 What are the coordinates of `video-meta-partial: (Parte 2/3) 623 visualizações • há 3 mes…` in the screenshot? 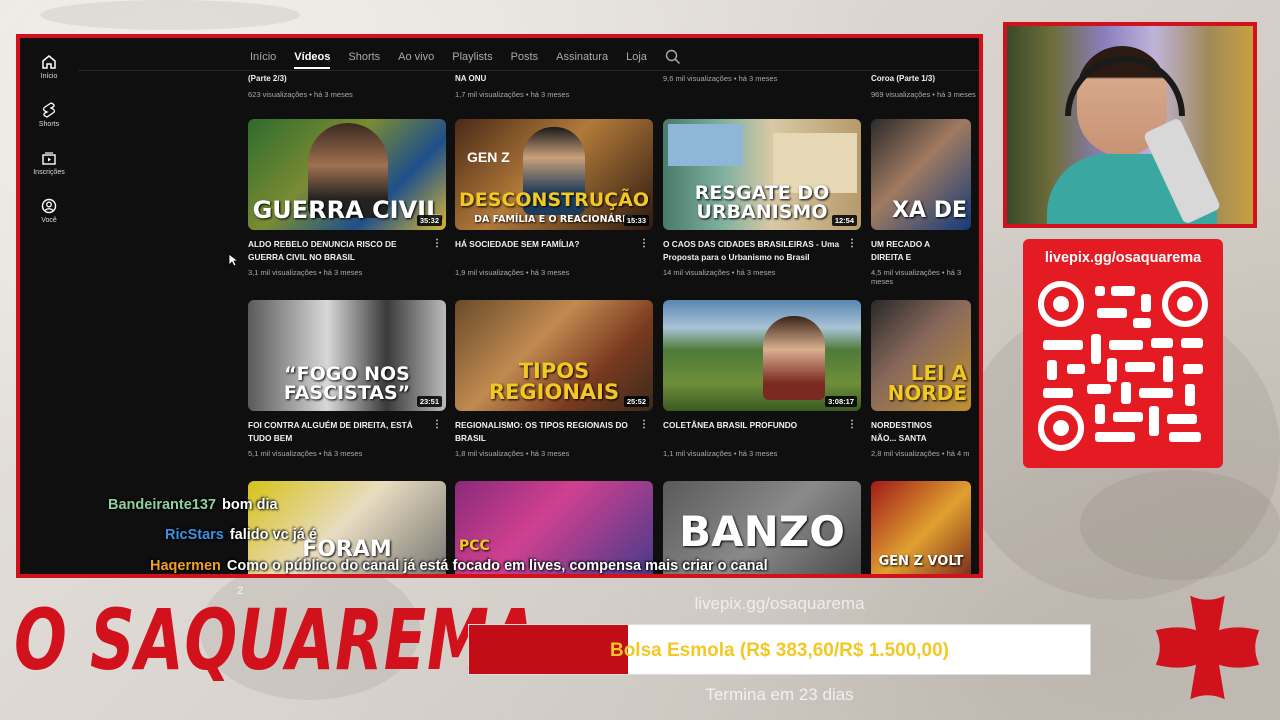 It's located at (348, 86).